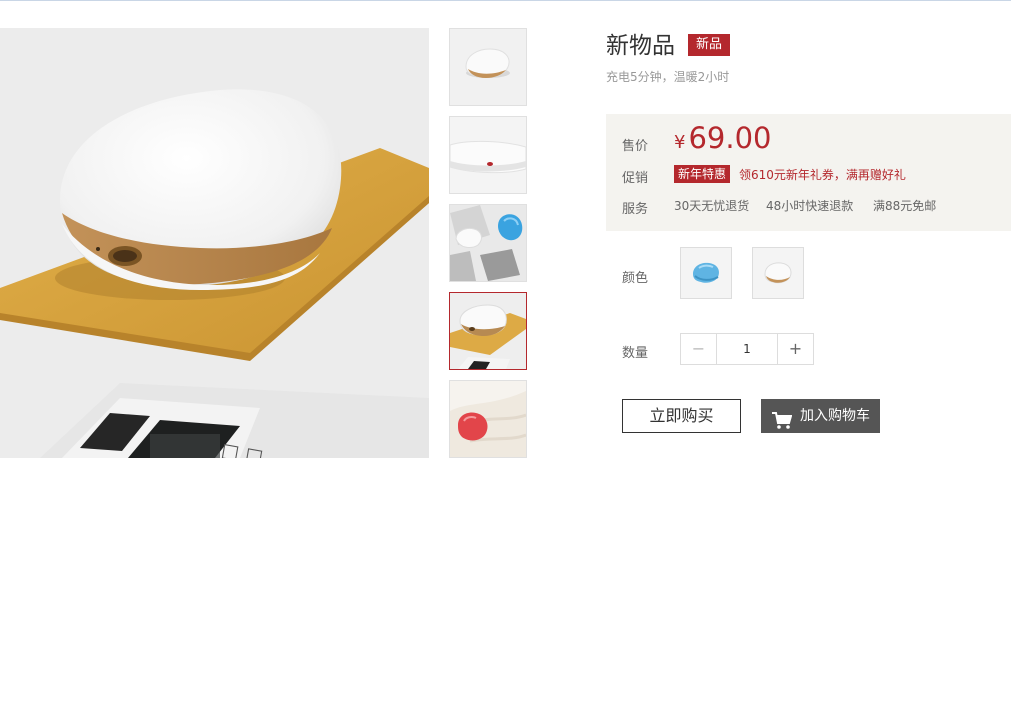 This screenshot has height=703, width=1011. I want to click on promotion-link: 领610元新年礼券，满再赠好礼, so click(822, 174).